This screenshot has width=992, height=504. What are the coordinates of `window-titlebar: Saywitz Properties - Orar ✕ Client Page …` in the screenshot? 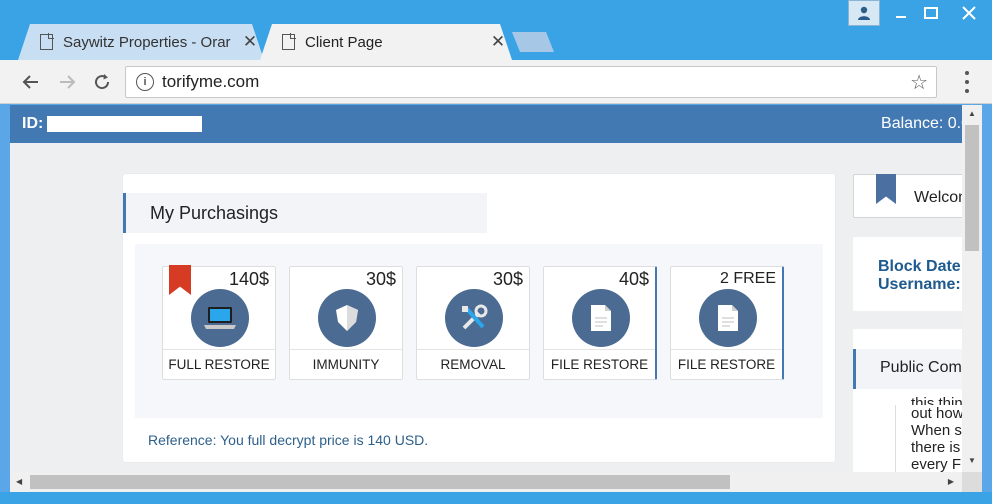 It's located at (496, 30).